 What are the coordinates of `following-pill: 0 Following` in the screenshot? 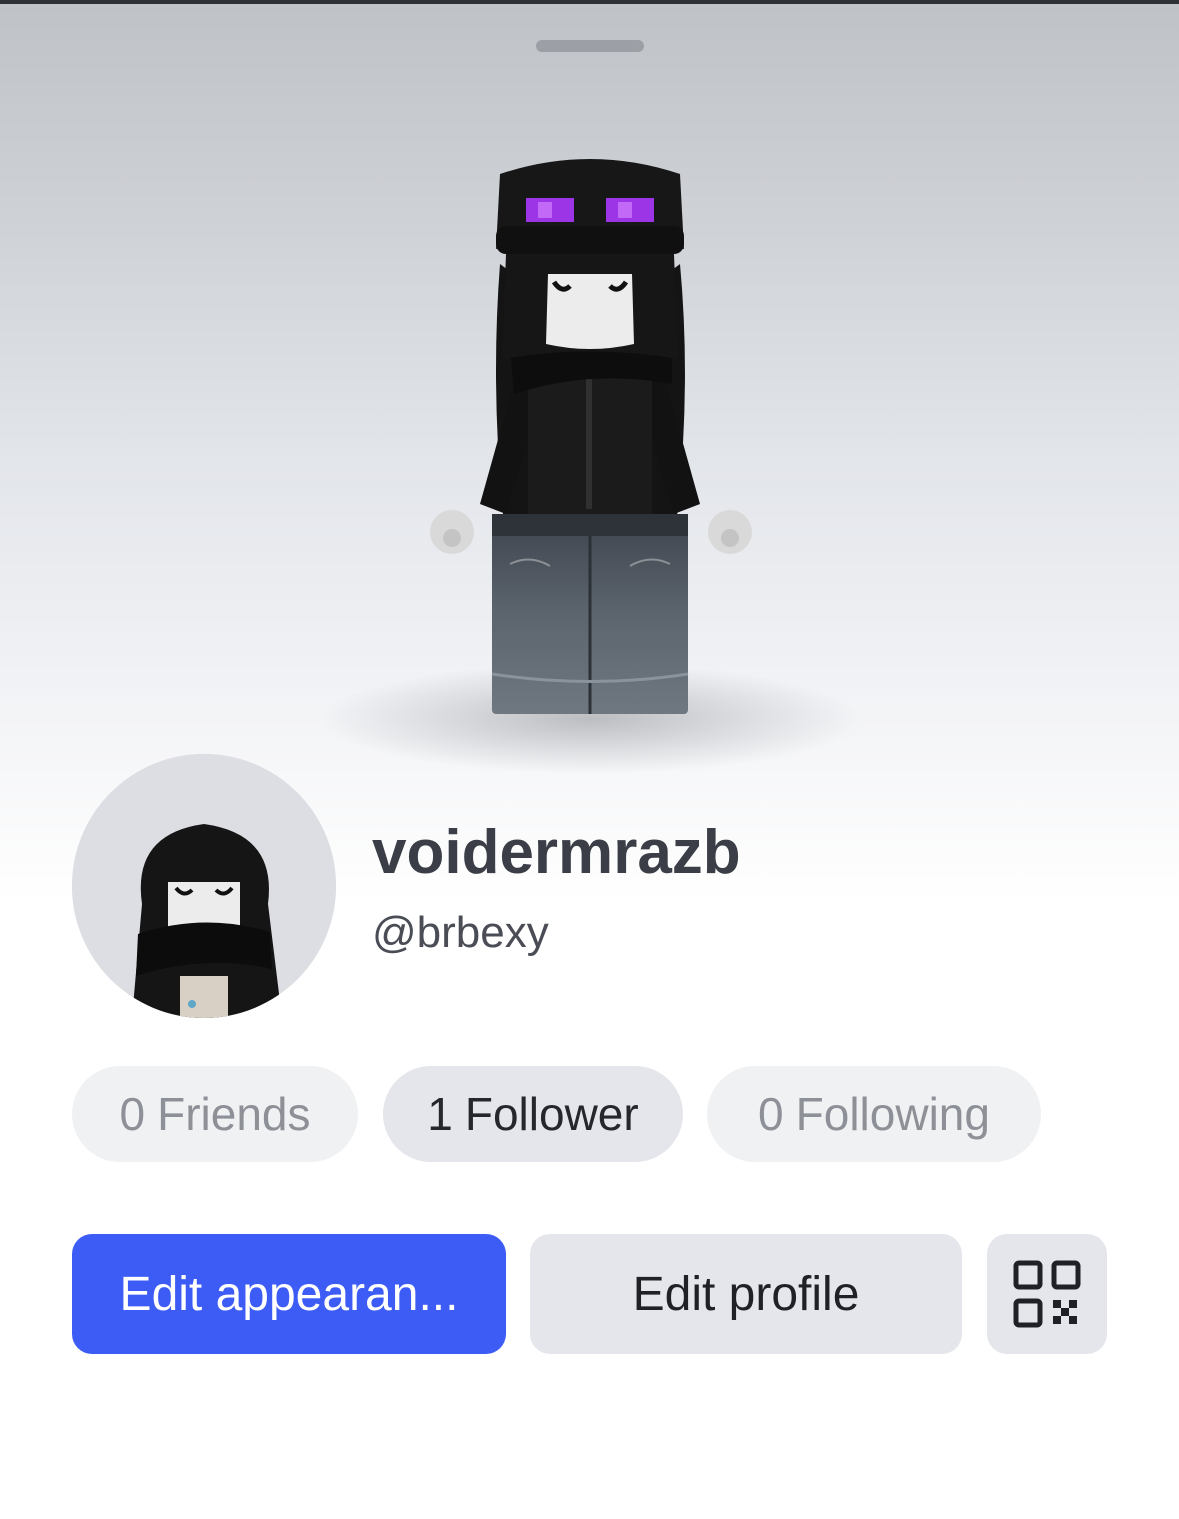 It's located at (874, 1114).